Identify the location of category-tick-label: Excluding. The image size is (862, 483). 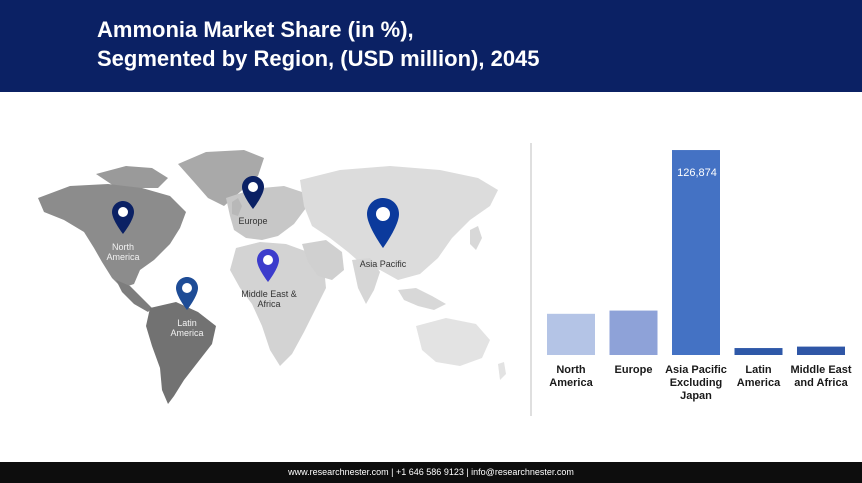
(696, 383).